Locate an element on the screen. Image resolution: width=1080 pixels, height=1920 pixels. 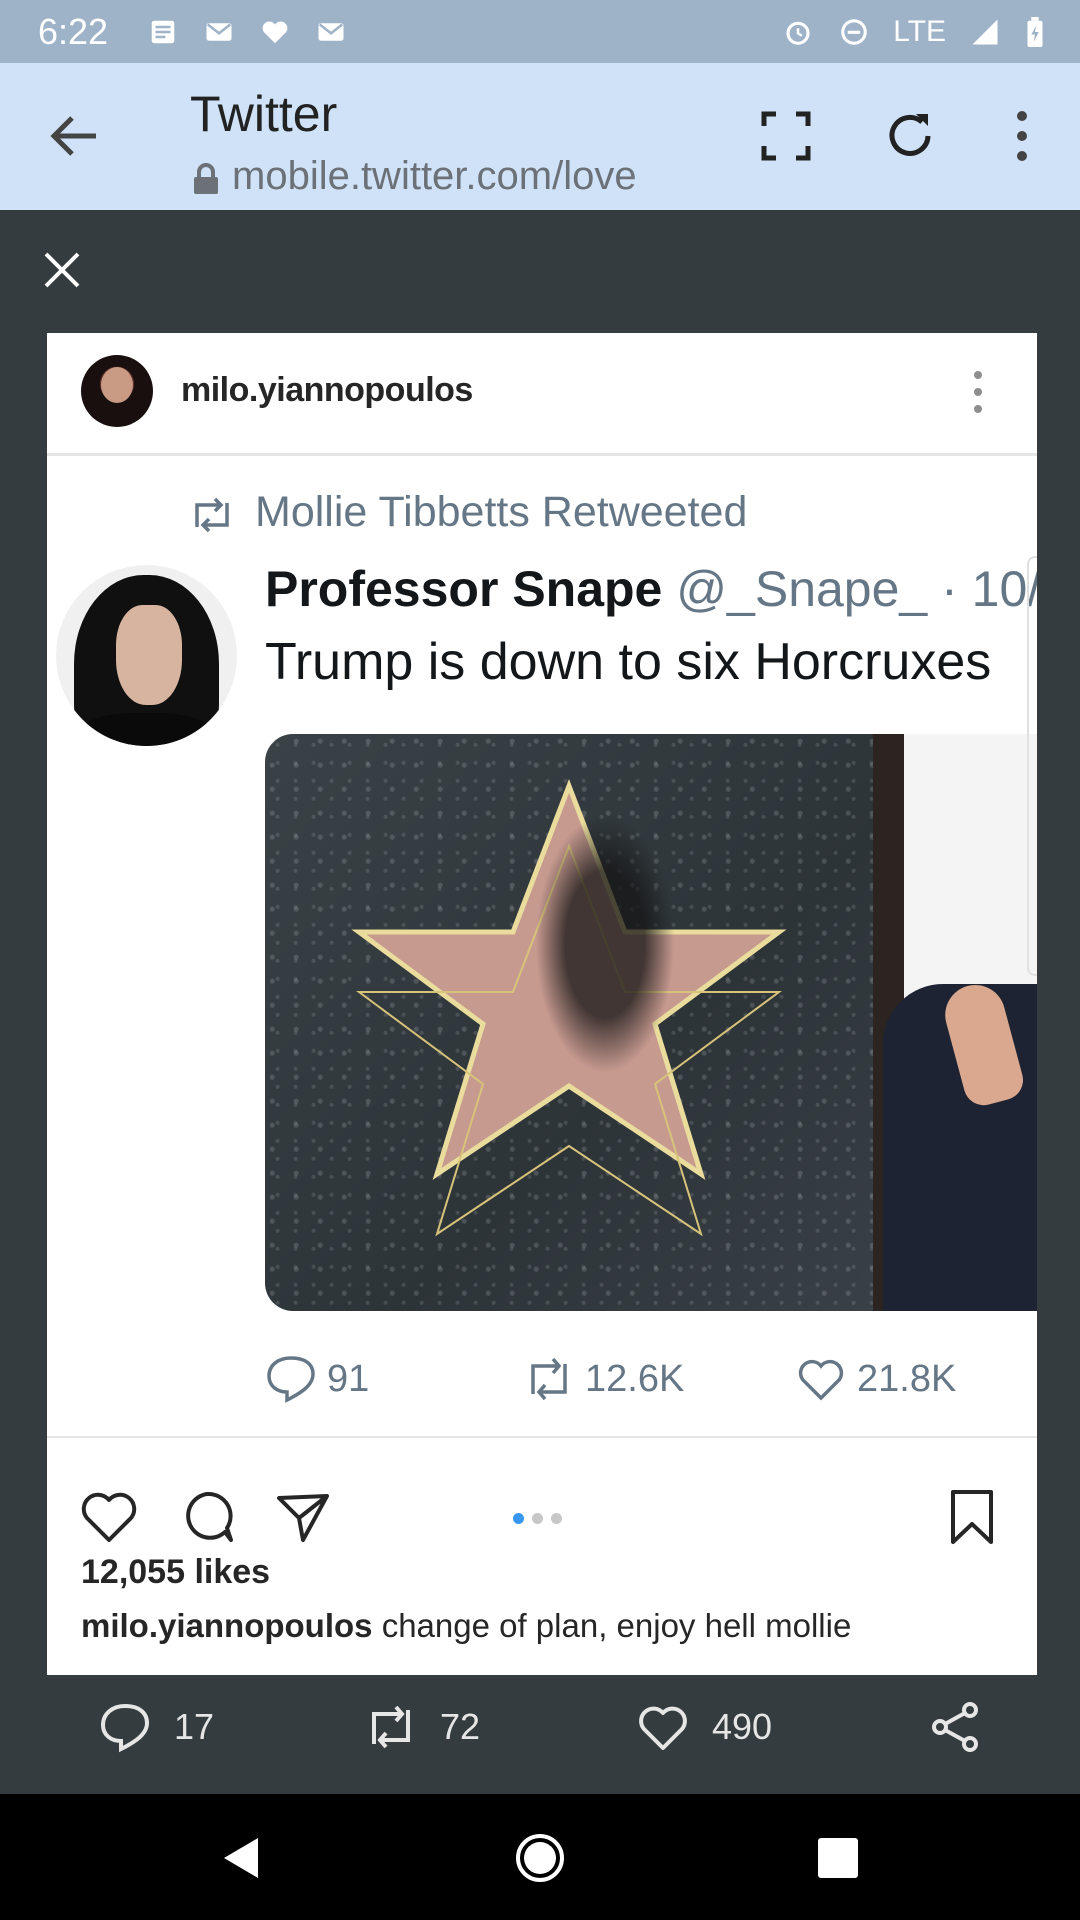
post-actions is located at coordinates (542, 1513).